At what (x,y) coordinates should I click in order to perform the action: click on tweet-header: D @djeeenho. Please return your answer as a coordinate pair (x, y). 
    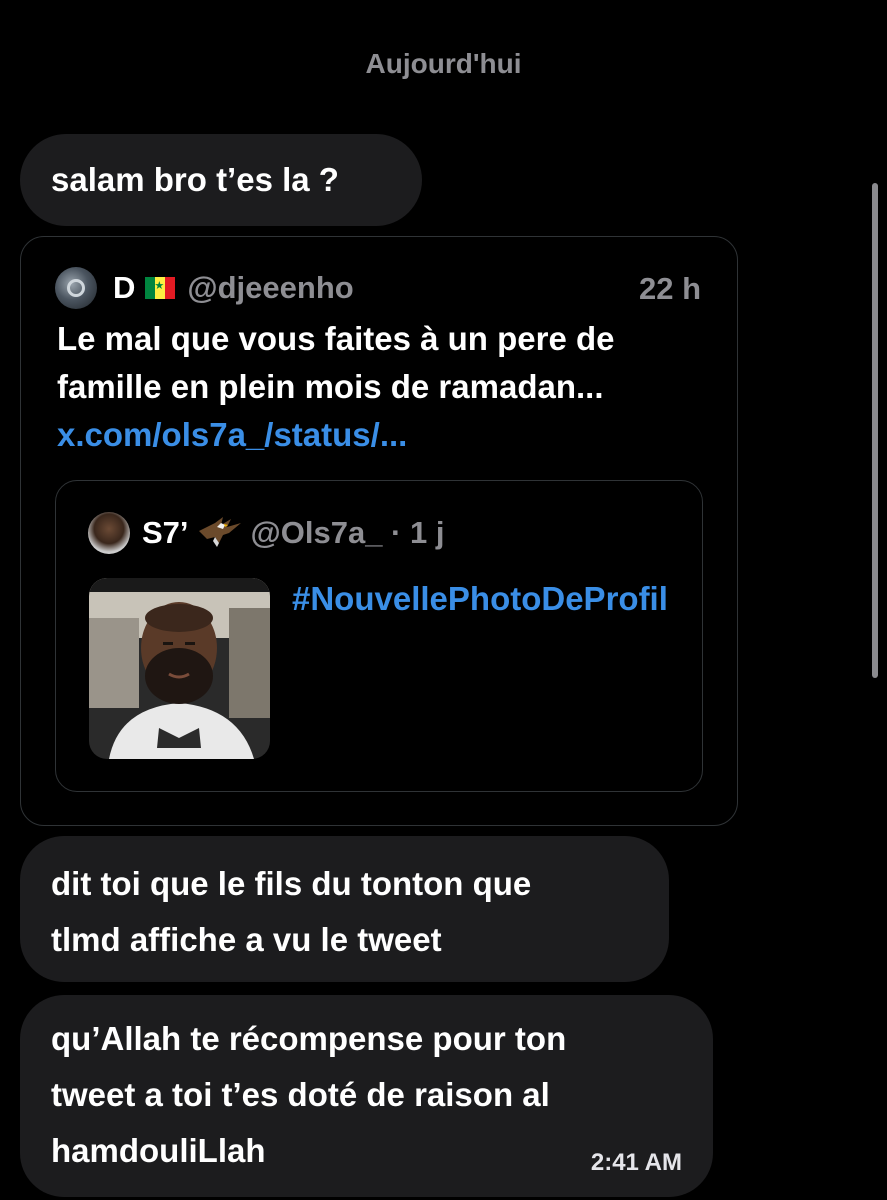
    Looking at the image, I should click on (204, 288).